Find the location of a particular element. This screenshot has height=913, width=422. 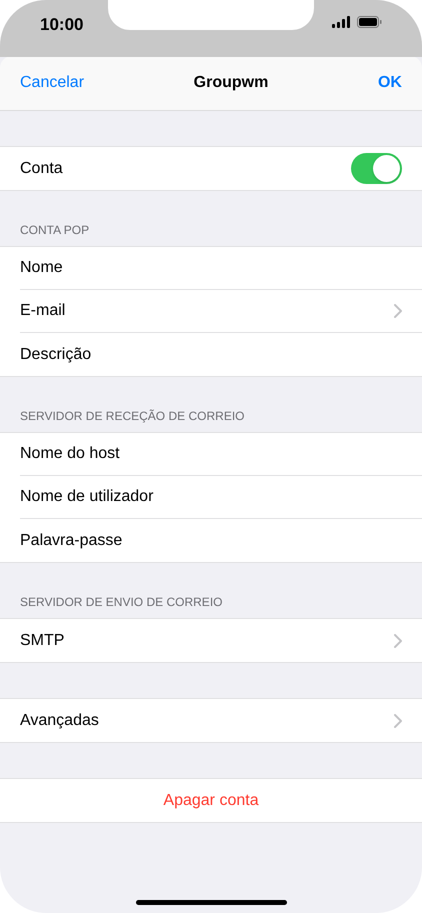

status-time: 10:00 is located at coordinates (62, 25).